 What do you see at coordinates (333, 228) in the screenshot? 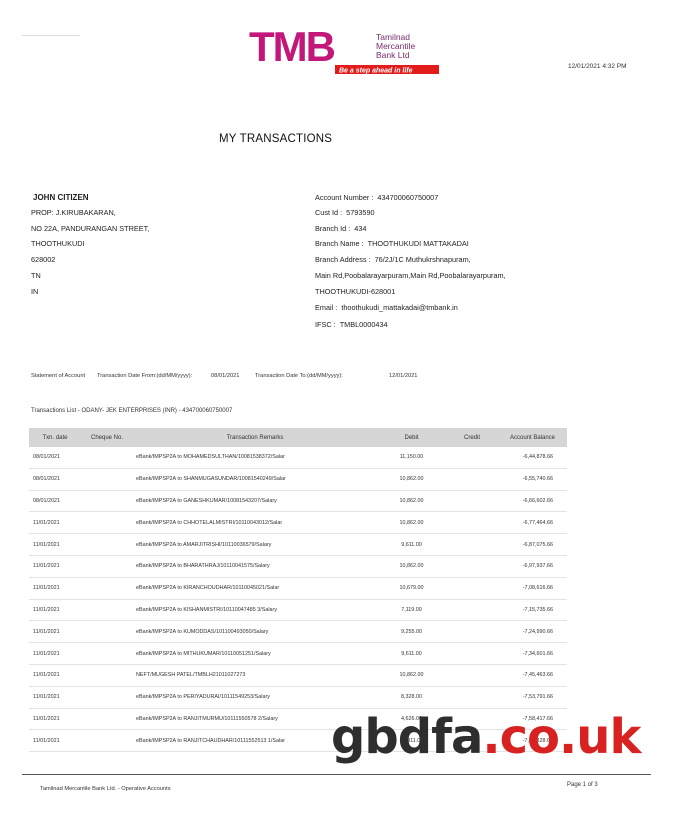
I see `branch-id-label: Branch Id :` at bounding box center [333, 228].